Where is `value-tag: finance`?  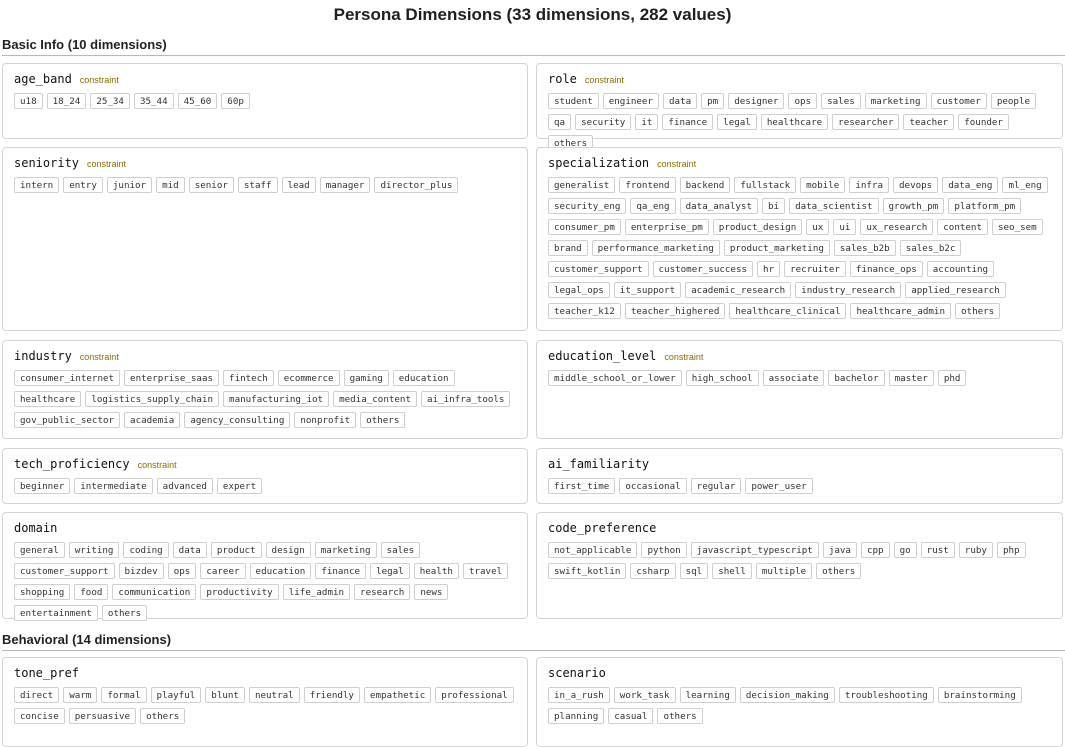 value-tag: finance is located at coordinates (688, 122).